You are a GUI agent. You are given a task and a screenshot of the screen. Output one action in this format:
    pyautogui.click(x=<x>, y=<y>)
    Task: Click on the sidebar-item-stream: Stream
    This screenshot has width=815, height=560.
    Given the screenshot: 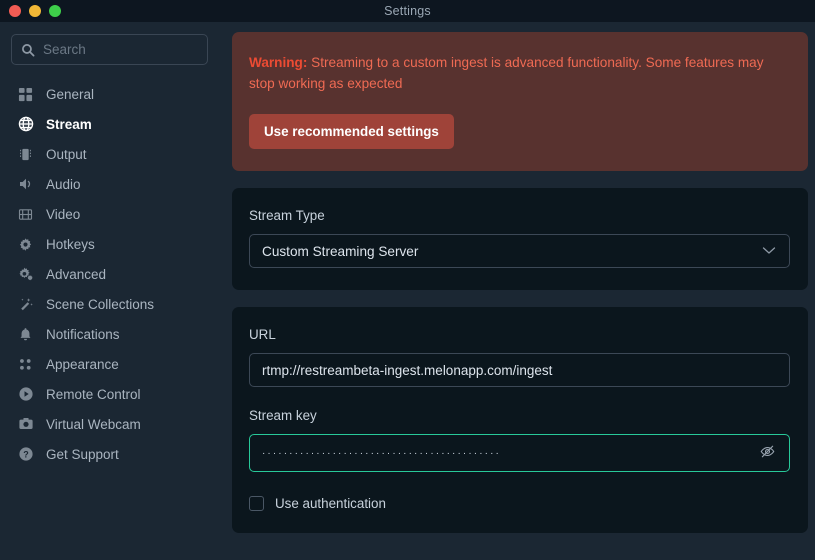 What is the action you would take?
    pyautogui.click(x=109, y=124)
    